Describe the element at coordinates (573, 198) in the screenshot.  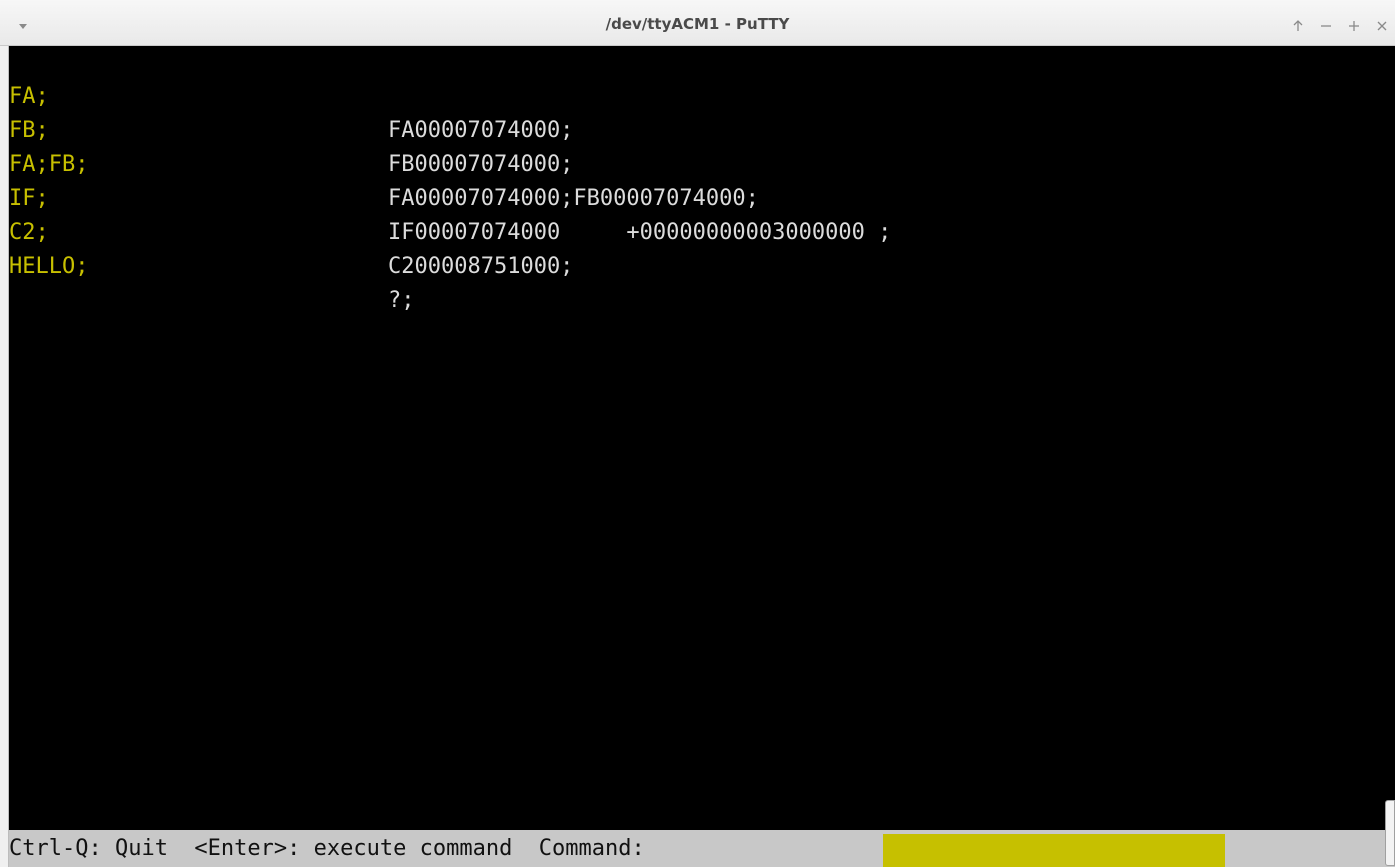
I see `terminal-response: FA00007074000;FB00007074000;` at that location.